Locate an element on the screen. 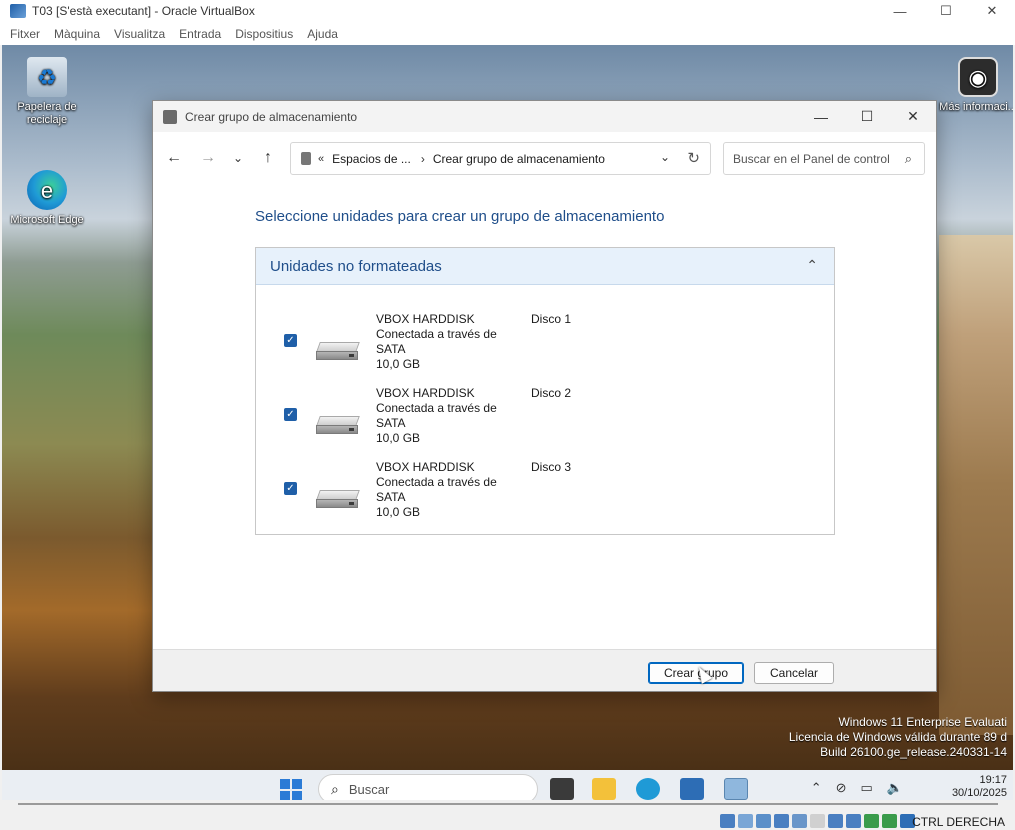 This screenshot has height=830, width=1015. file-explorer-icon is located at coordinates (604, 789).